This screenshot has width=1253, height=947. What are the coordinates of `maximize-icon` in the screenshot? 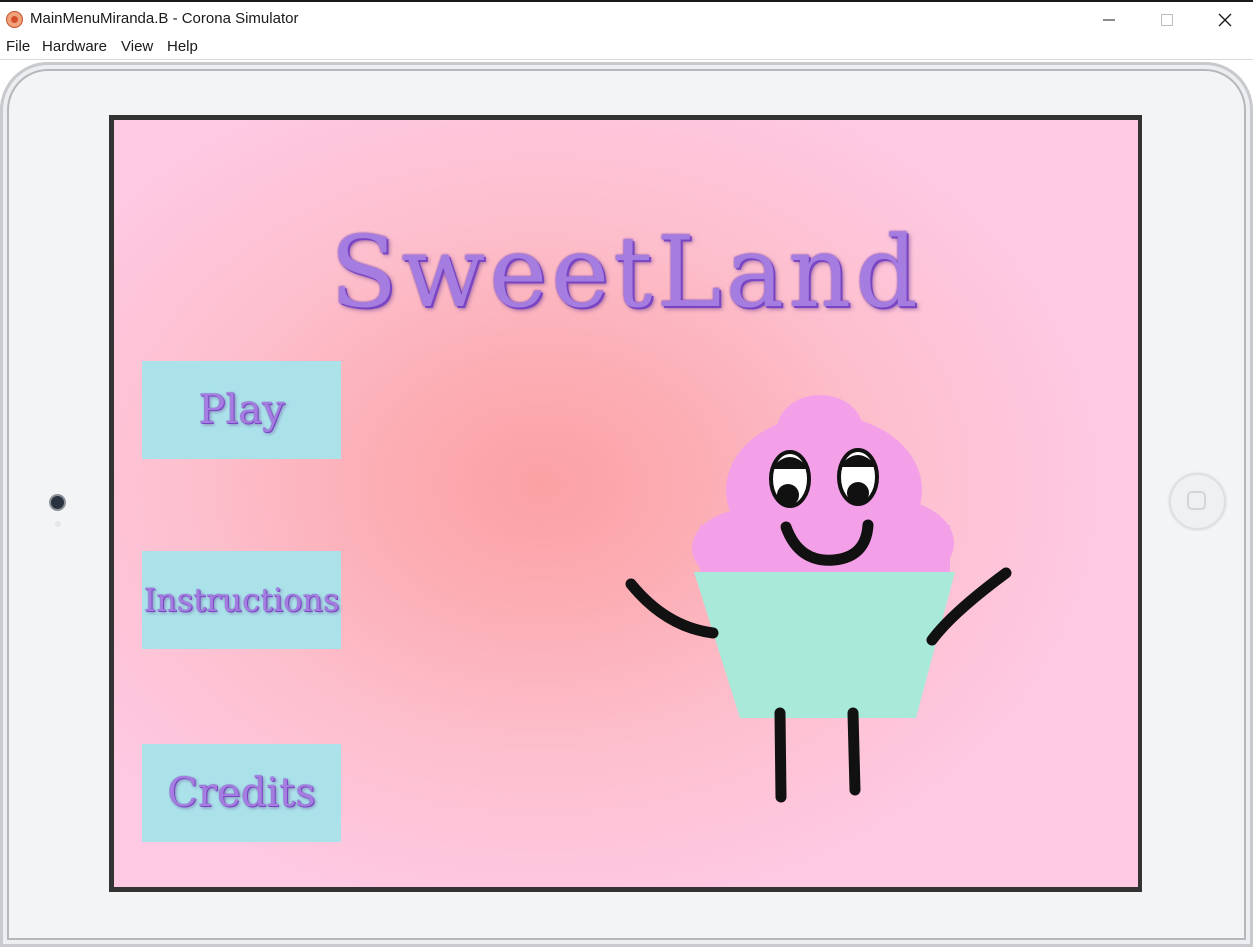 It's located at (1167, 20).